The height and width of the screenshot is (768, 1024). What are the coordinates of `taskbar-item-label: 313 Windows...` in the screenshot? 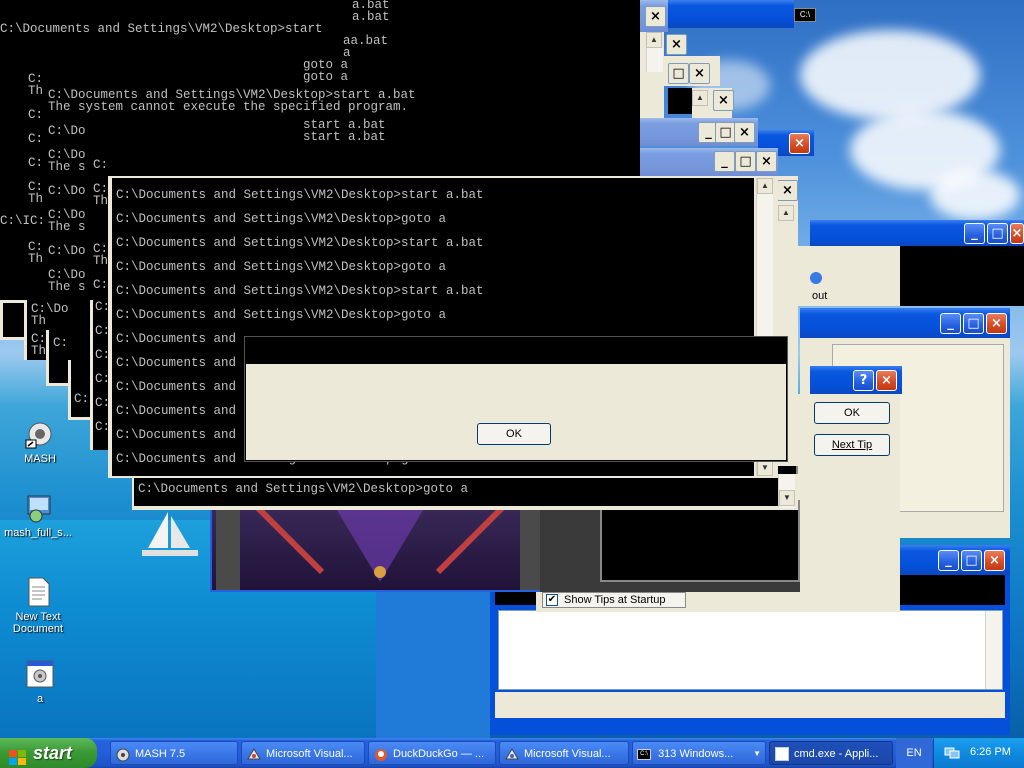 It's located at (696, 754).